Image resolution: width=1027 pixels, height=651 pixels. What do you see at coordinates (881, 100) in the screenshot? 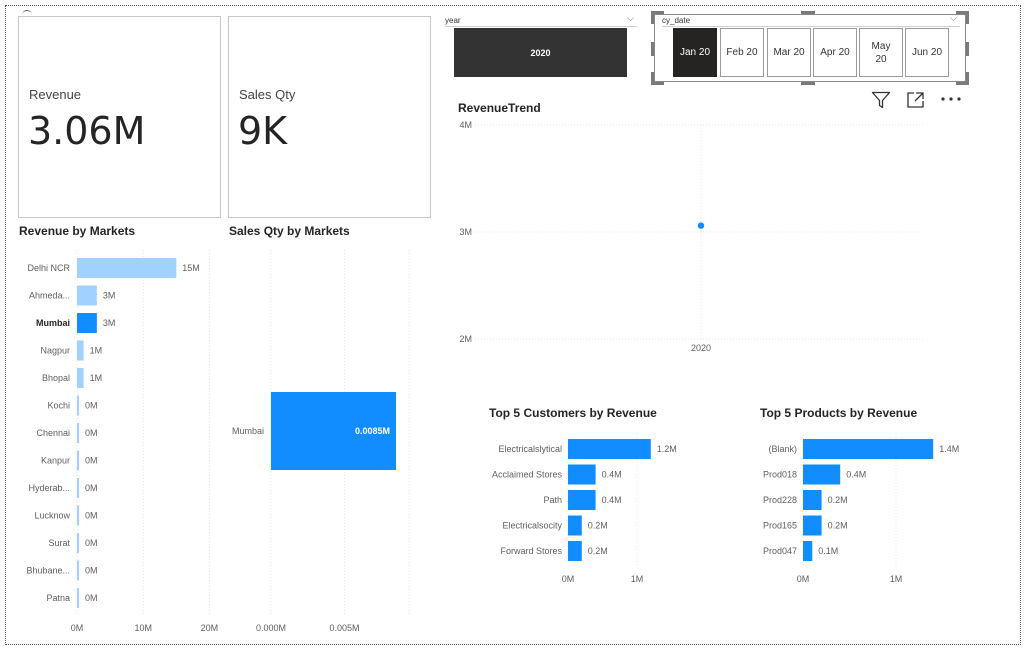
I see `filter-icon` at bounding box center [881, 100].